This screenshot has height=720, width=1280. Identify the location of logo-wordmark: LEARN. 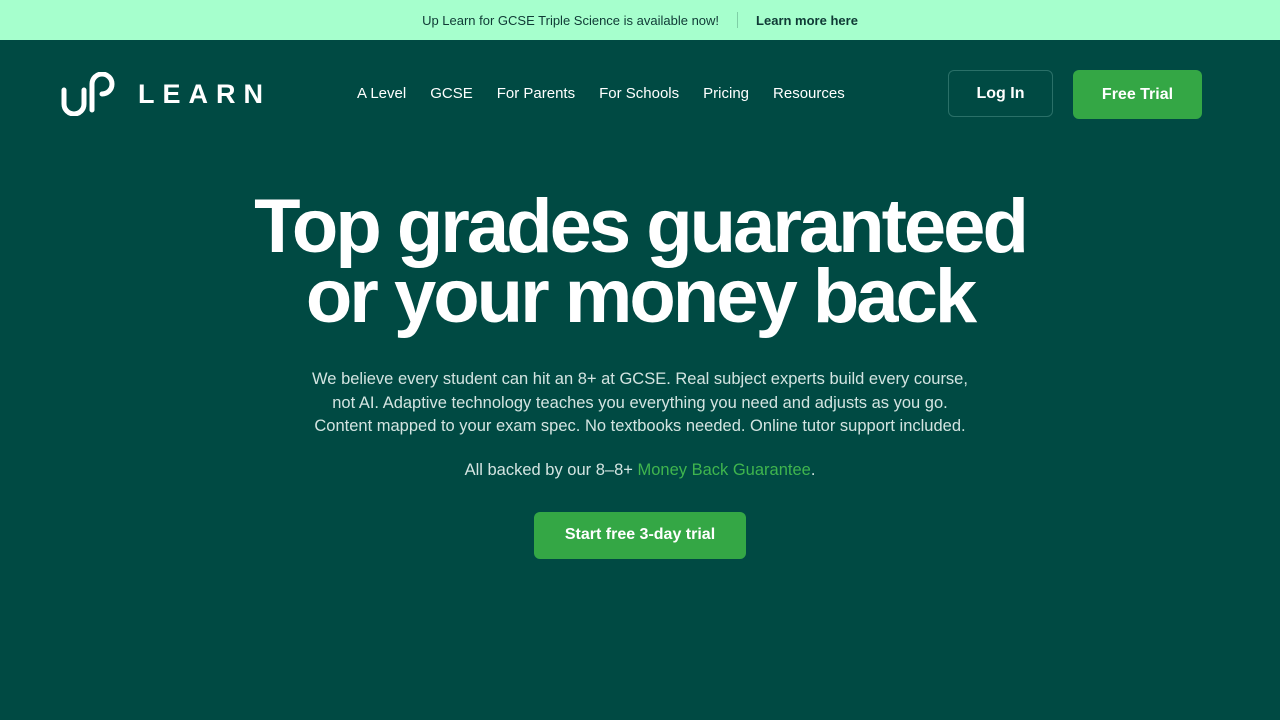
(204, 93).